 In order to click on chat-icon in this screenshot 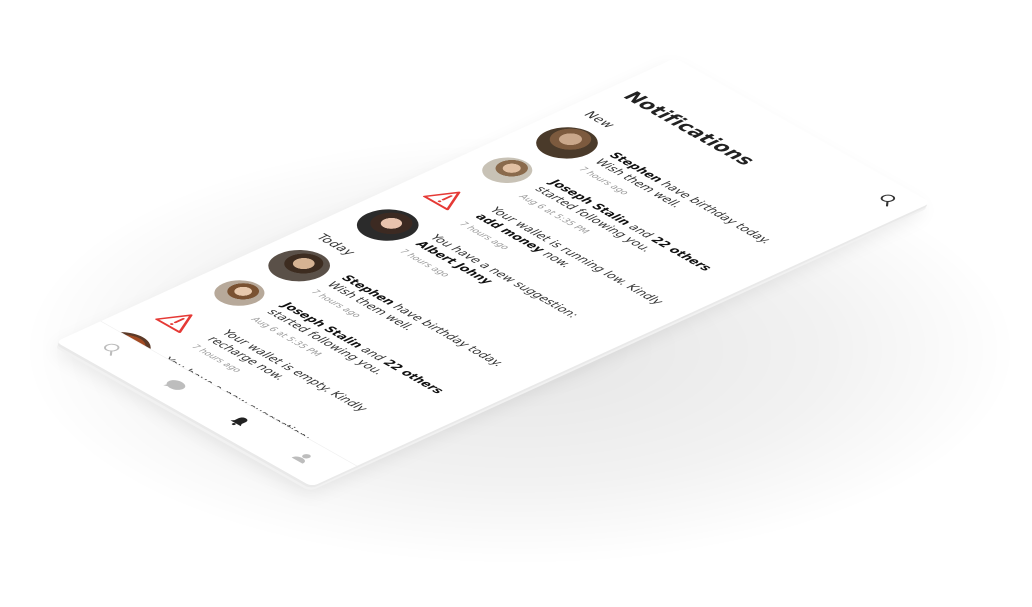, I will do `click(174, 386)`.